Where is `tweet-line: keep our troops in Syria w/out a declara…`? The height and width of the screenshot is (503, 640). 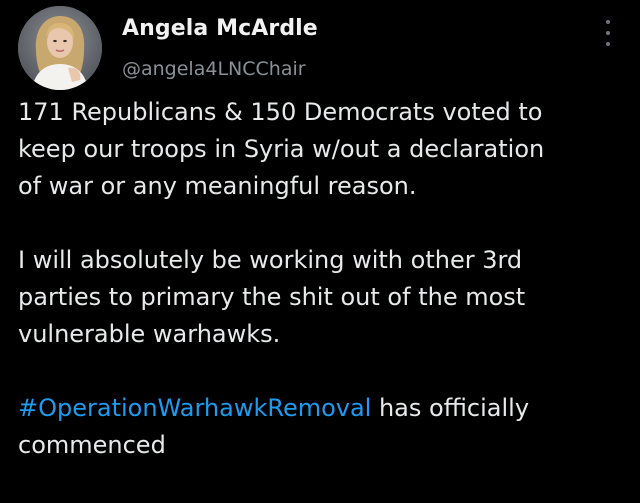 tweet-line: keep our troops in Syria w/out a declara… is located at coordinates (281, 149).